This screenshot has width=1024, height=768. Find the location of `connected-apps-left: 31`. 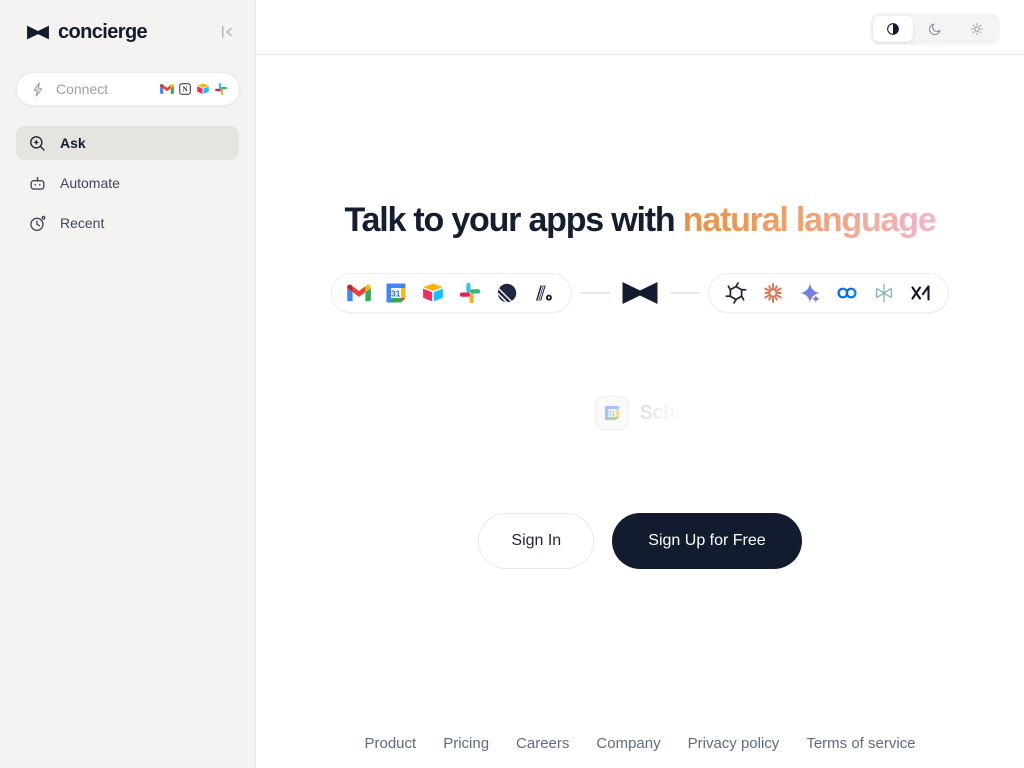

connected-apps-left: 31 is located at coordinates (451, 293).